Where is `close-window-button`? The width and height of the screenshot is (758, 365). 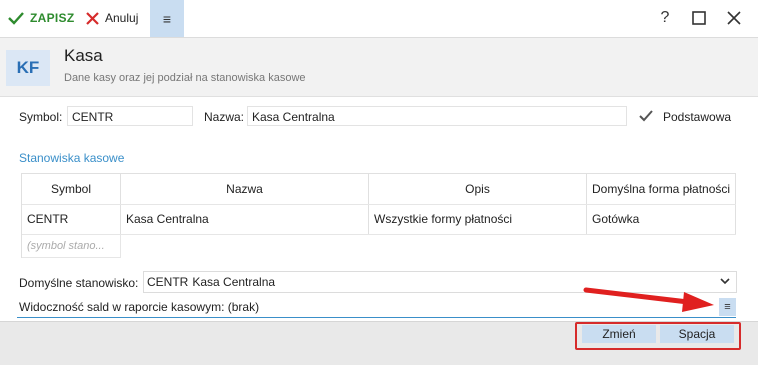
close-window-button is located at coordinates (734, 18).